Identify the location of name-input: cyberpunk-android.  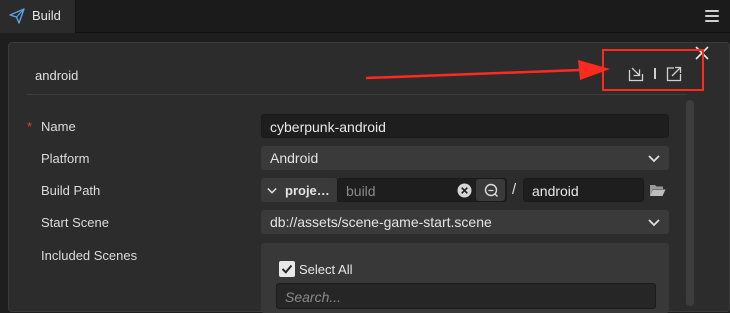
(465, 126).